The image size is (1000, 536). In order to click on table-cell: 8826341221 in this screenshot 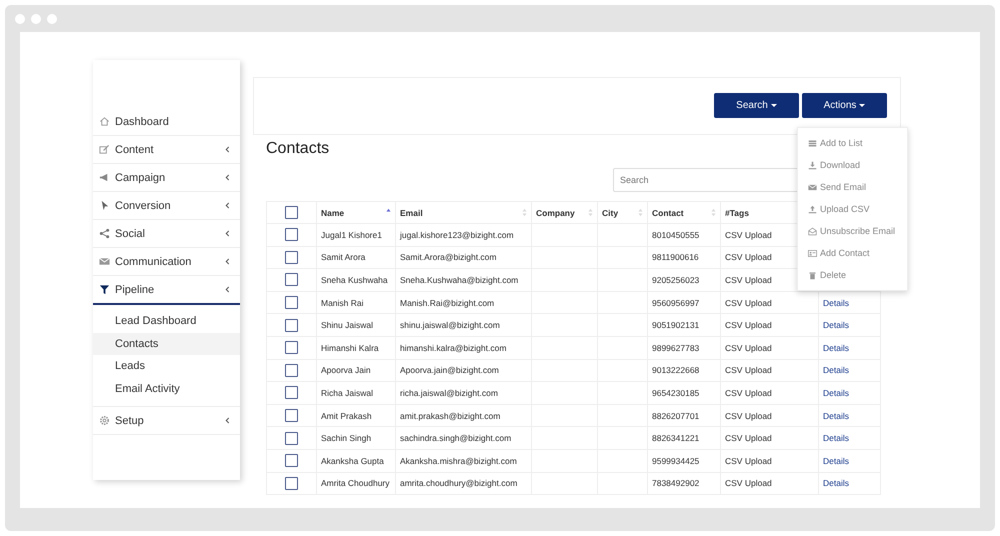, I will do `click(684, 438)`.